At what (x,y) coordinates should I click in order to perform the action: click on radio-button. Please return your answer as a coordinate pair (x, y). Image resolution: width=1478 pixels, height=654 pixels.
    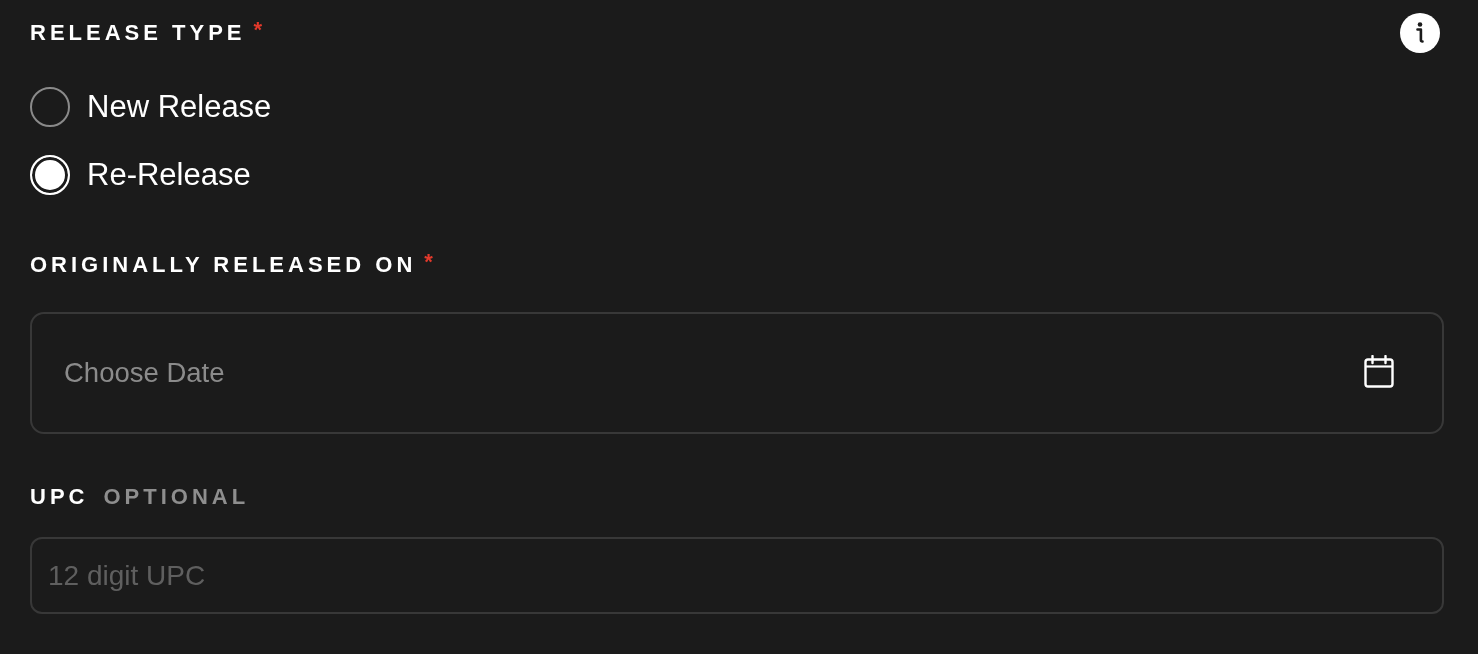
    Looking at the image, I should click on (50, 107).